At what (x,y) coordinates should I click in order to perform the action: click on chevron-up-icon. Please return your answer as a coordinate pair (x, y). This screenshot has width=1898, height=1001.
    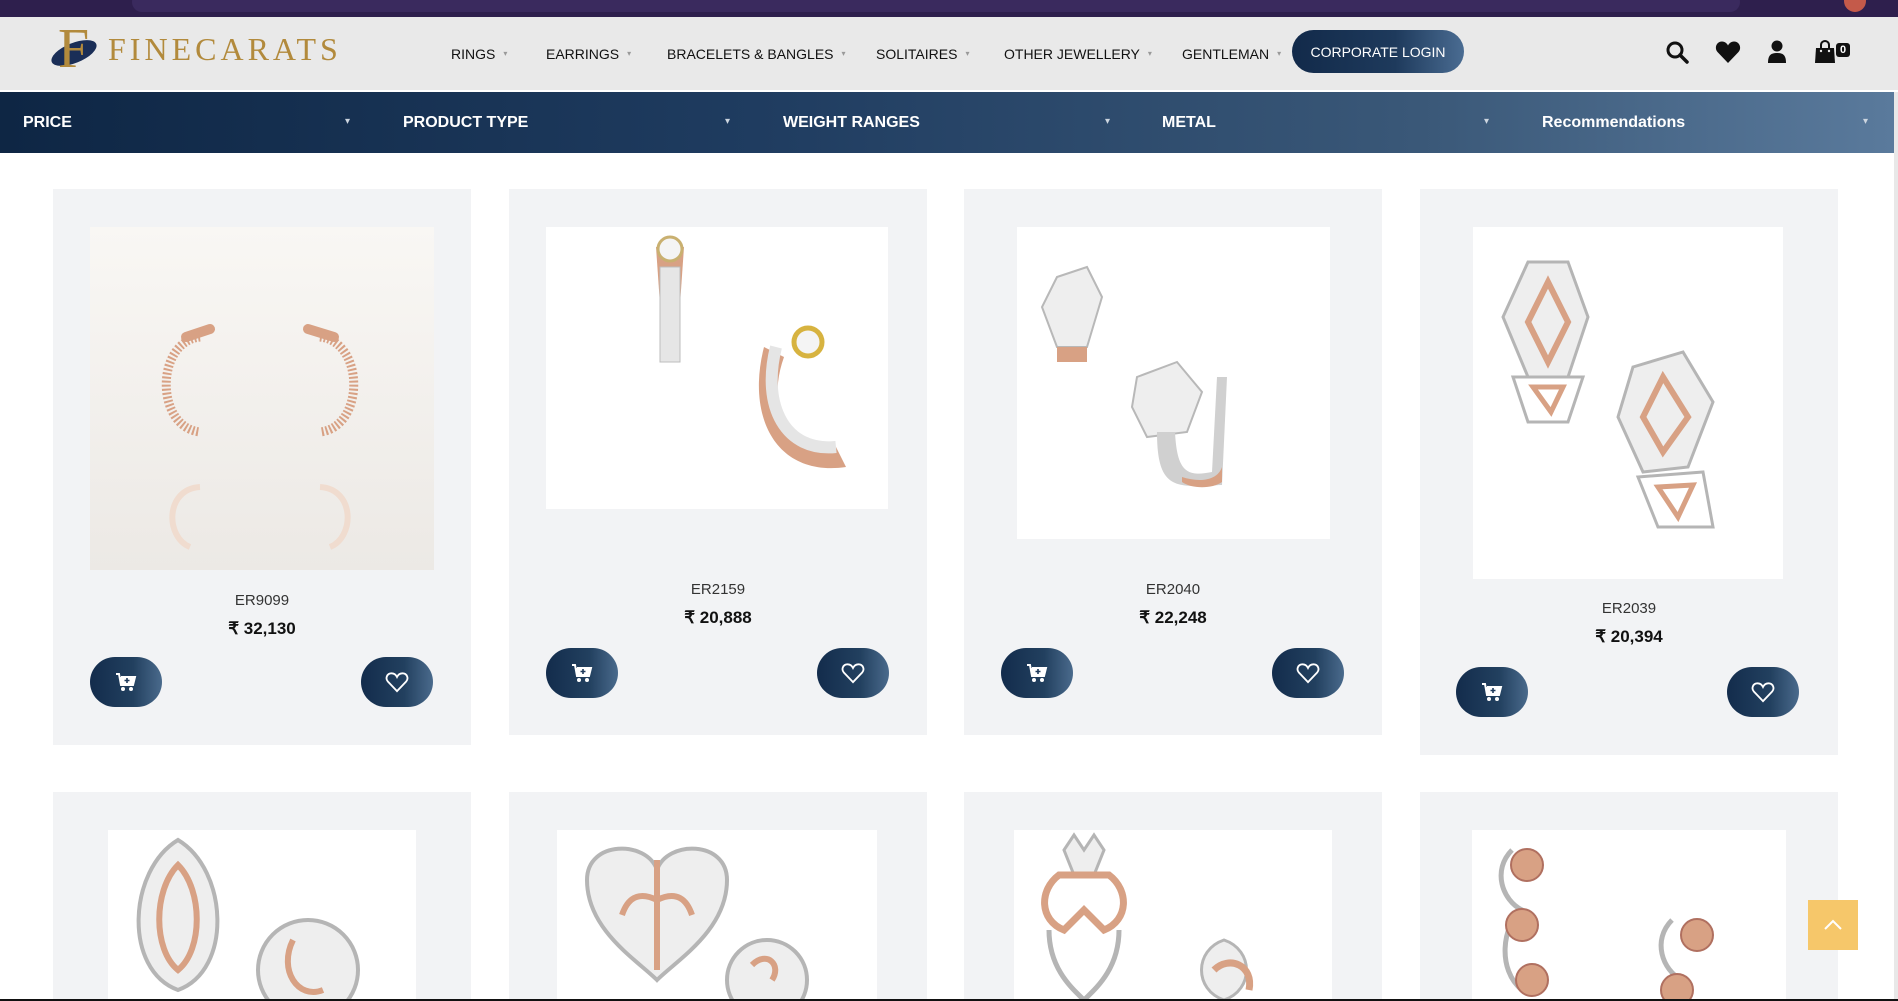
    Looking at the image, I should click on (1833, 924).